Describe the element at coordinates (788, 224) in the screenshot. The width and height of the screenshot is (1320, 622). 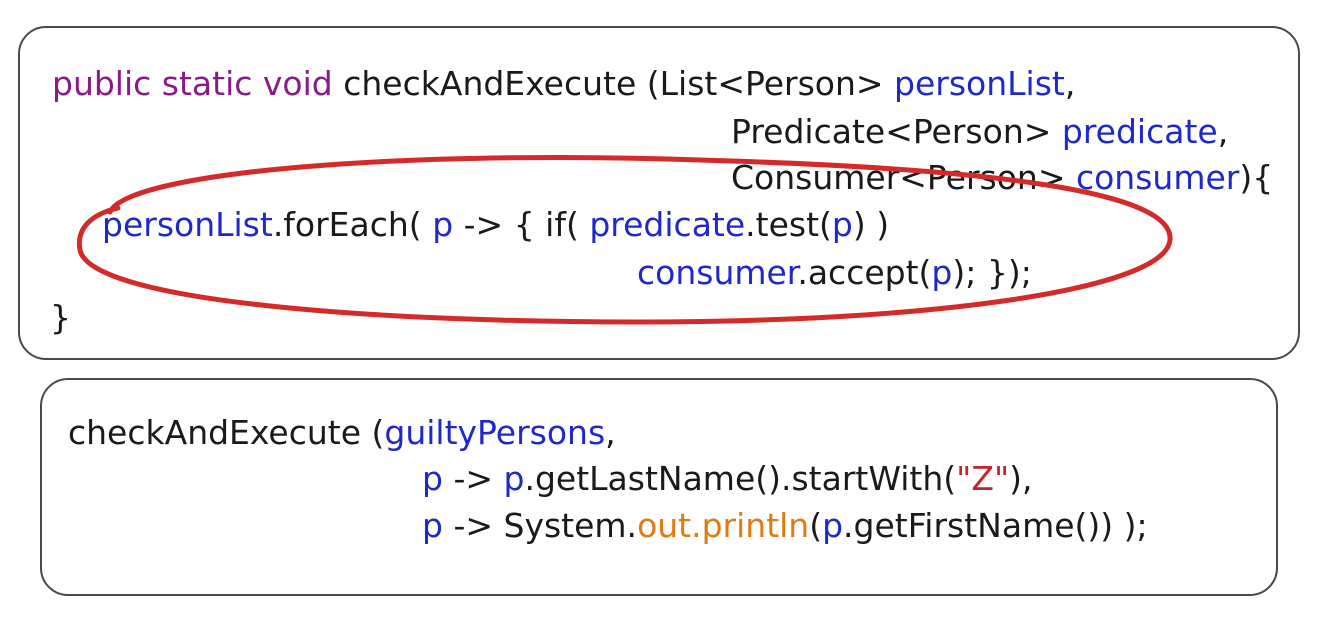
I see `test-call: .test(` at that location.